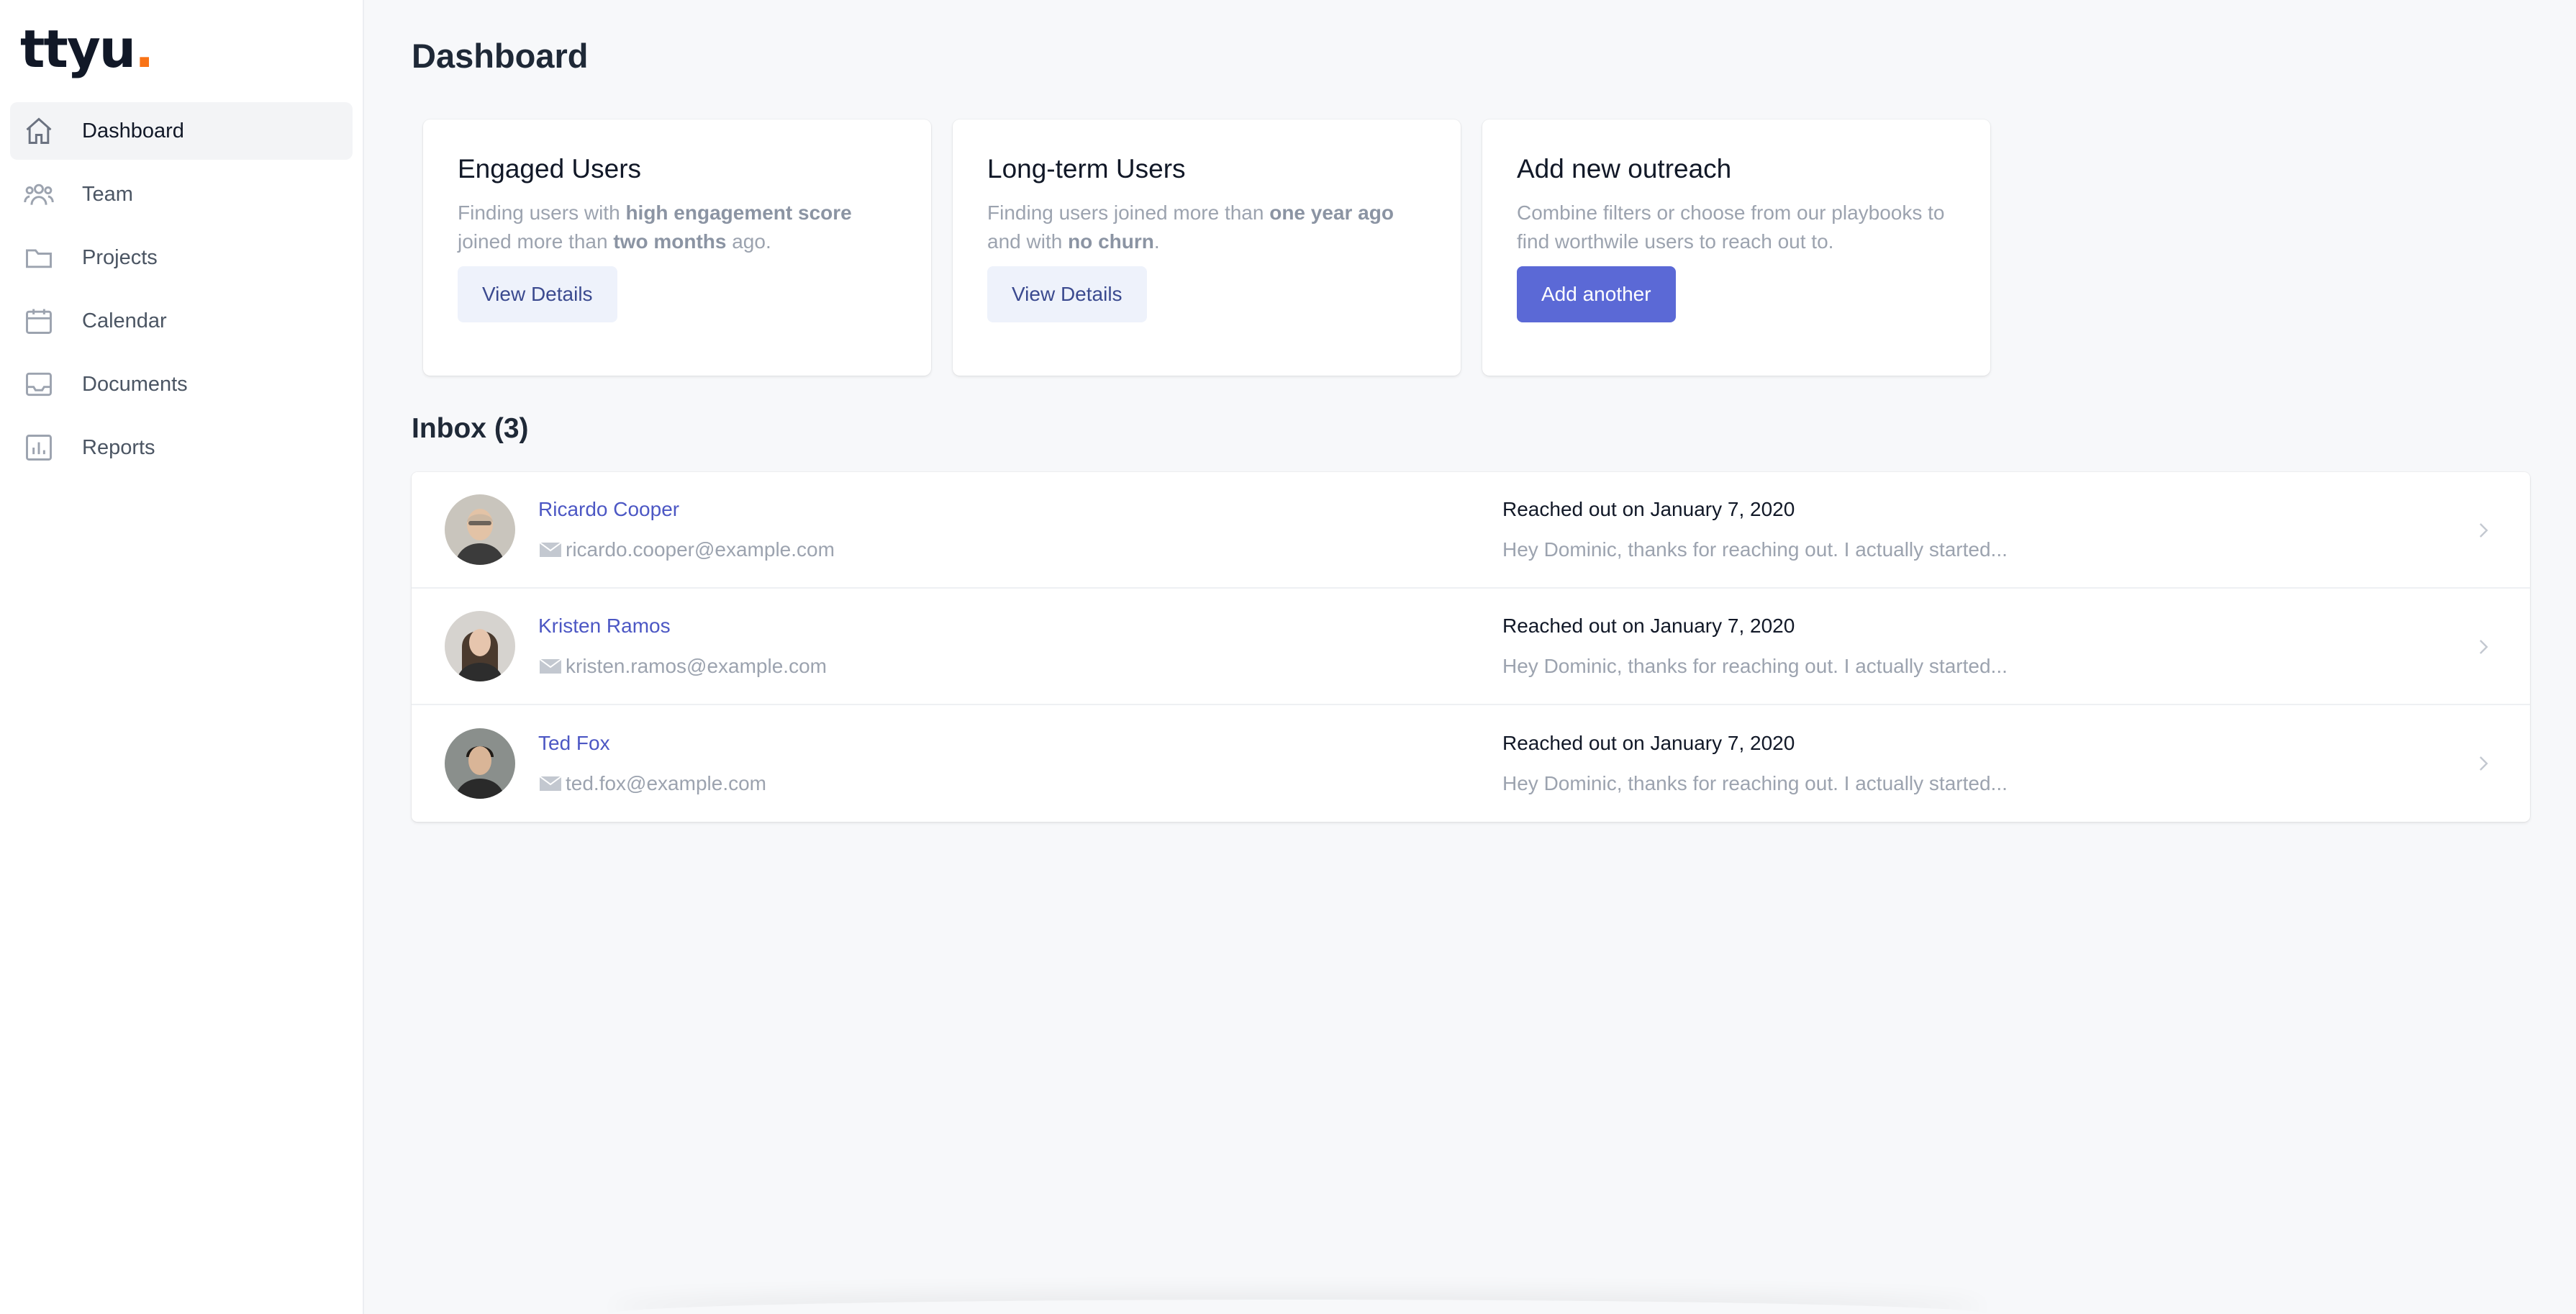 The image size is (2576, 1314). What do you see at coordinates (39, 447) in the screenshot?
I see `chart-icon` at bounding box center [39, 447].